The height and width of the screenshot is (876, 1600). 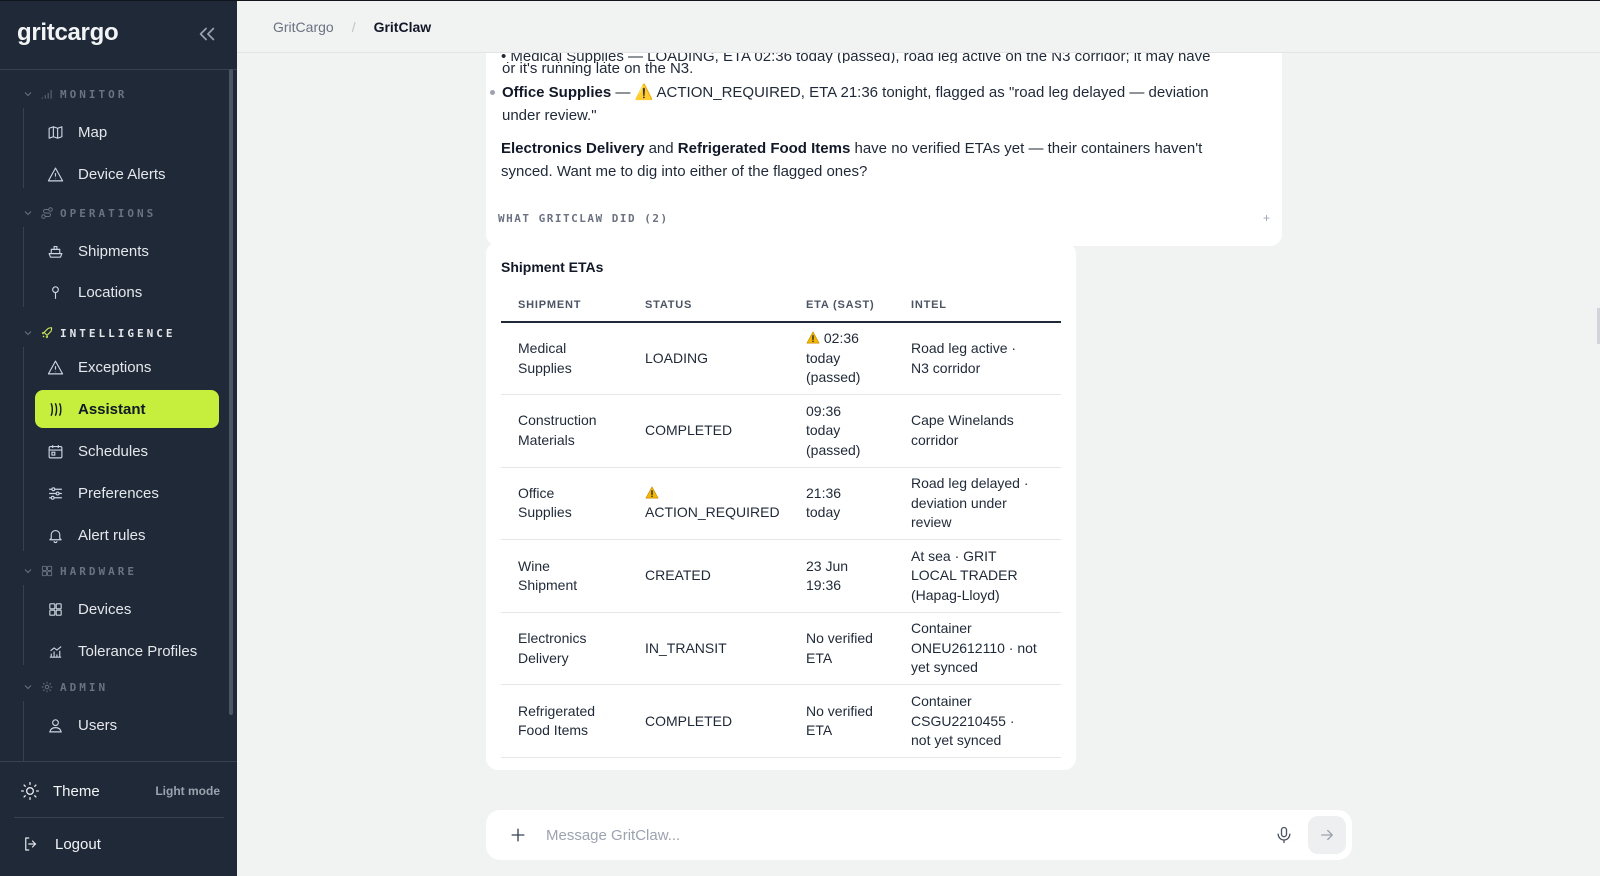 I want to click on brand-logo: gritcargo, so click(x=68, y=33).